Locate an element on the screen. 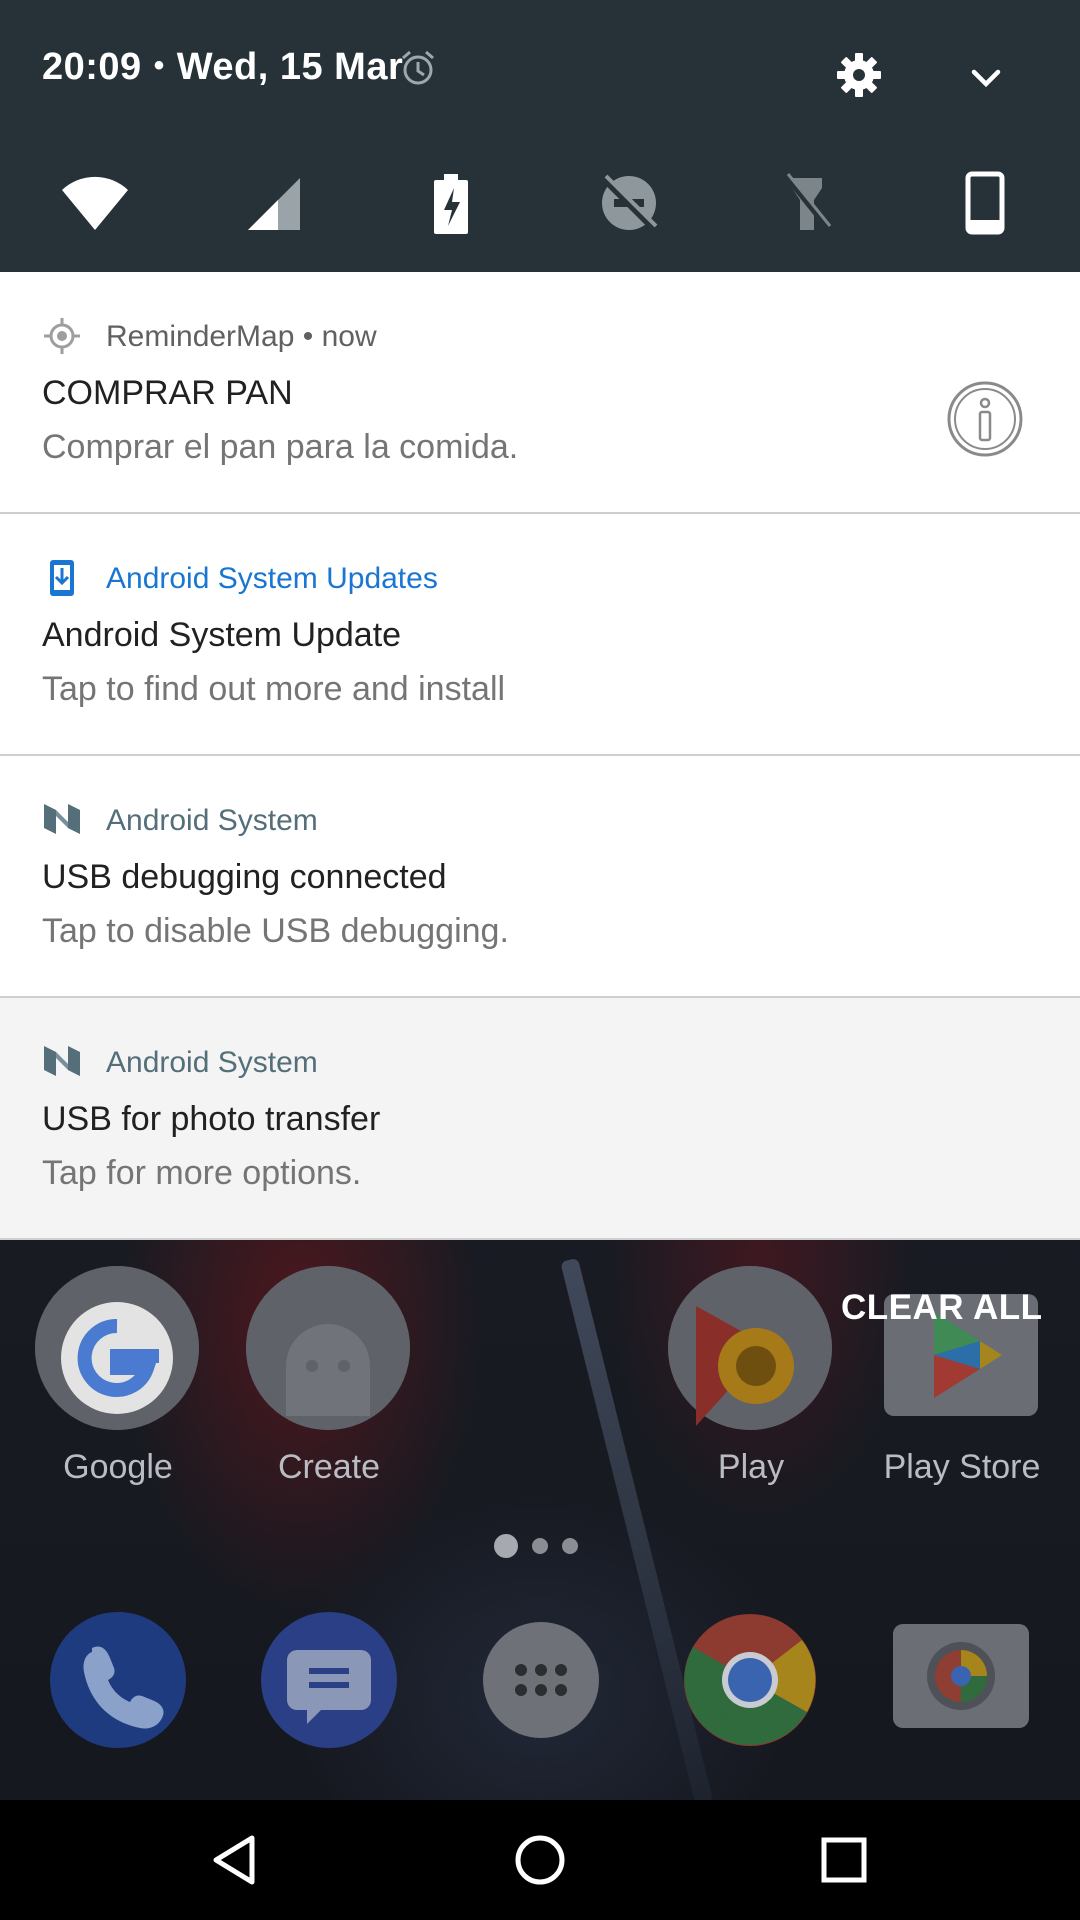 The height and width of the screenshot is (1920, 1080). notification-time: • now is located at coordinates (339, 336).